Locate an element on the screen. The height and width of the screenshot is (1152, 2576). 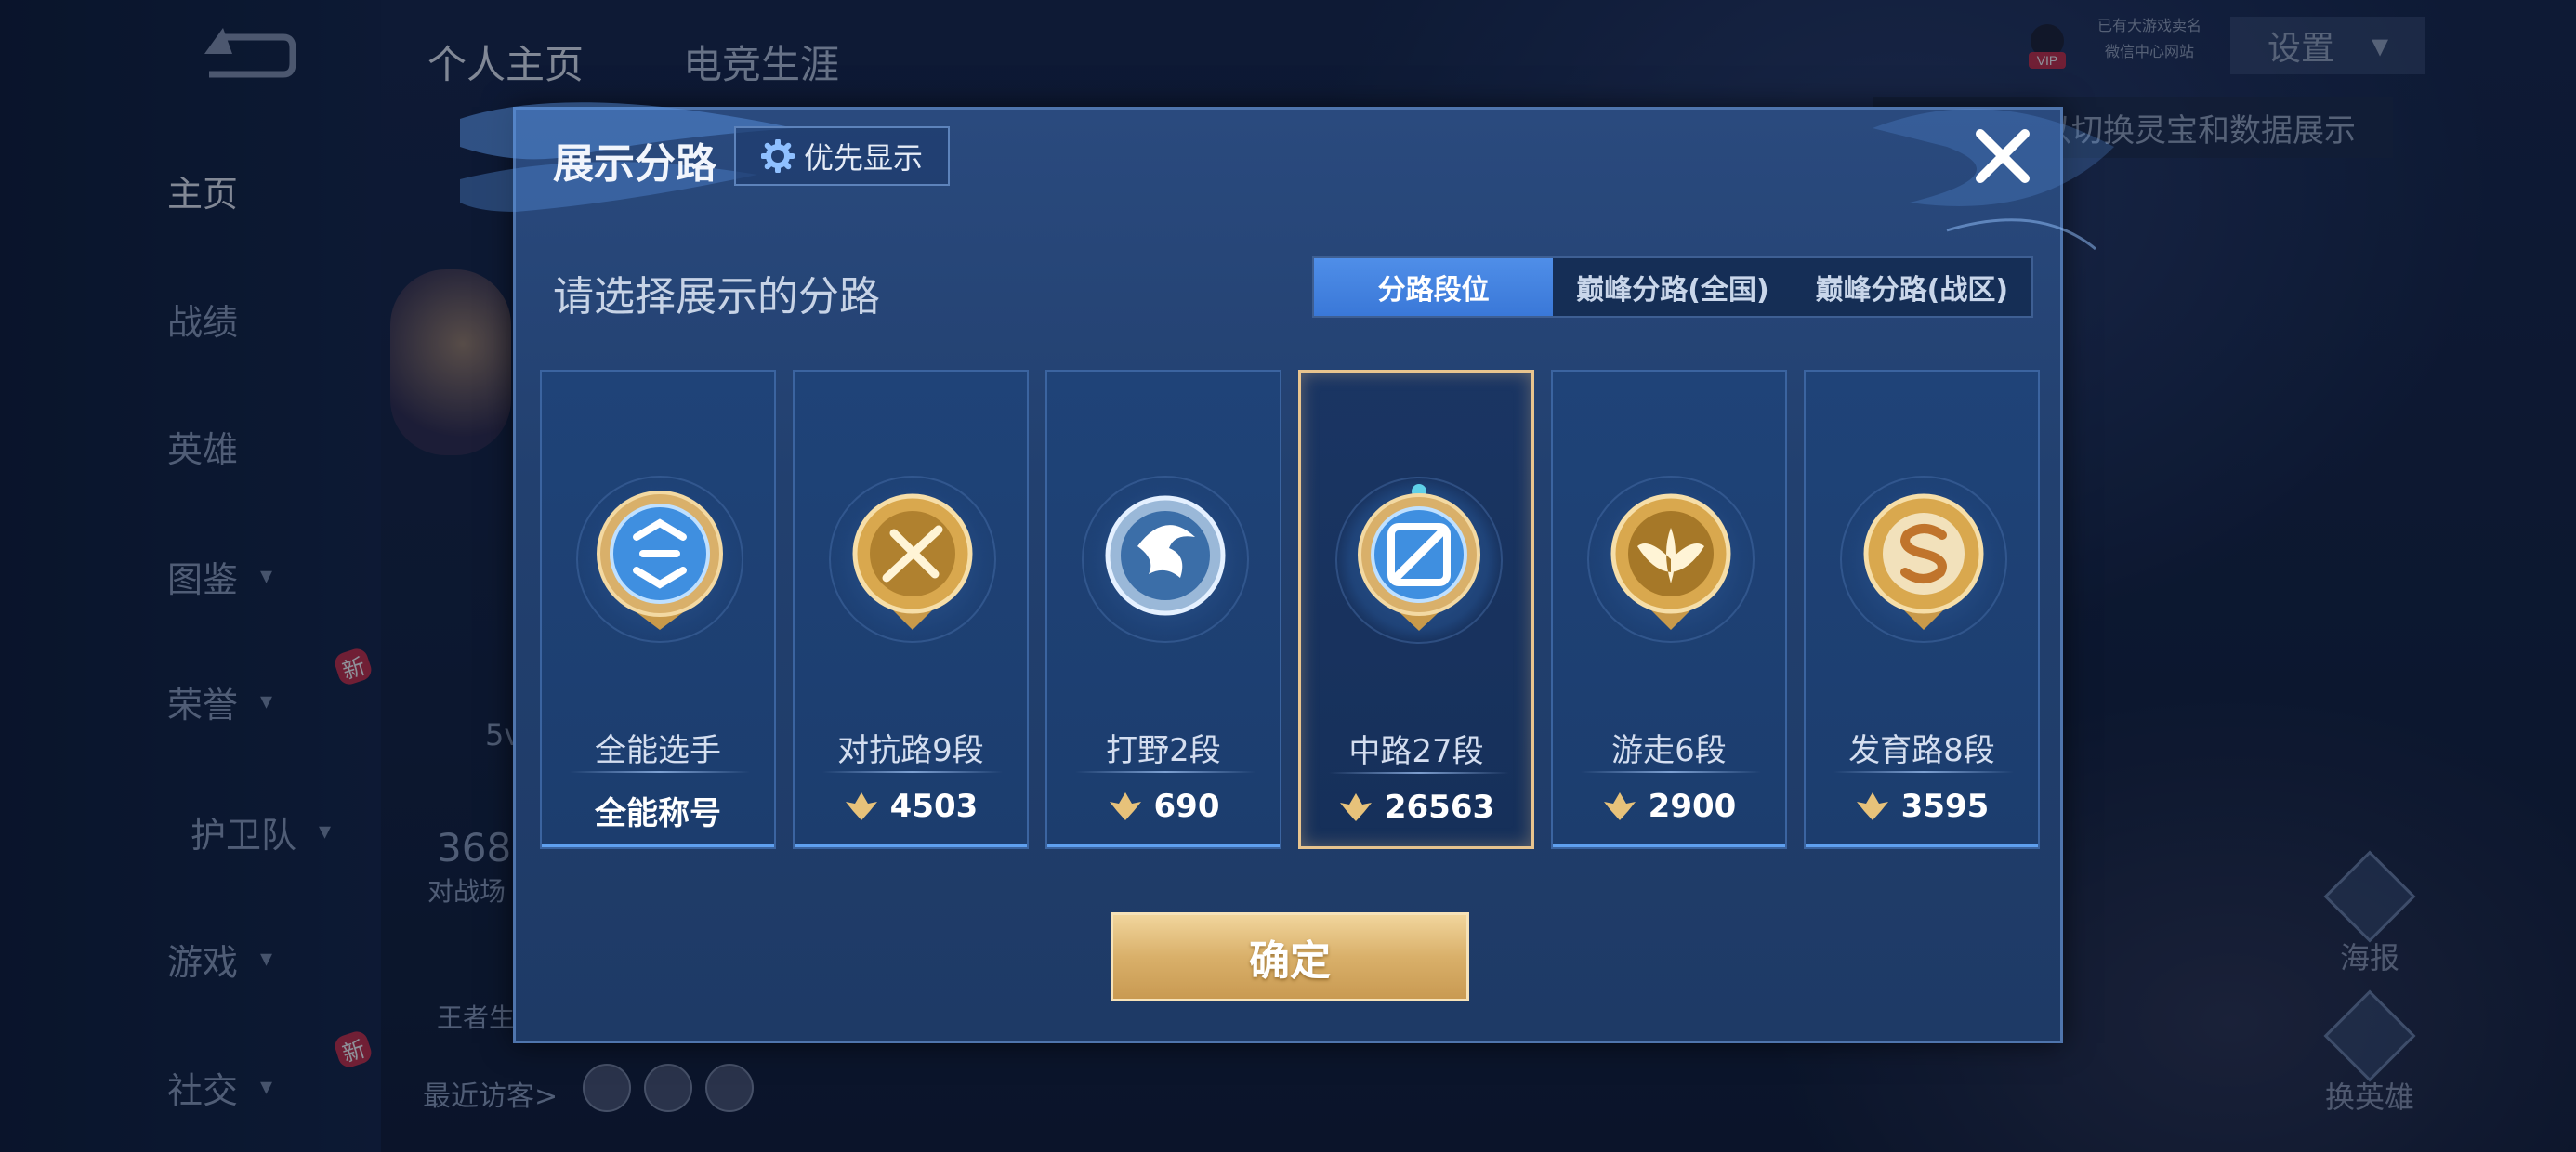
lane-card-name: 打野2段 is located at coordinates (1163, 750).